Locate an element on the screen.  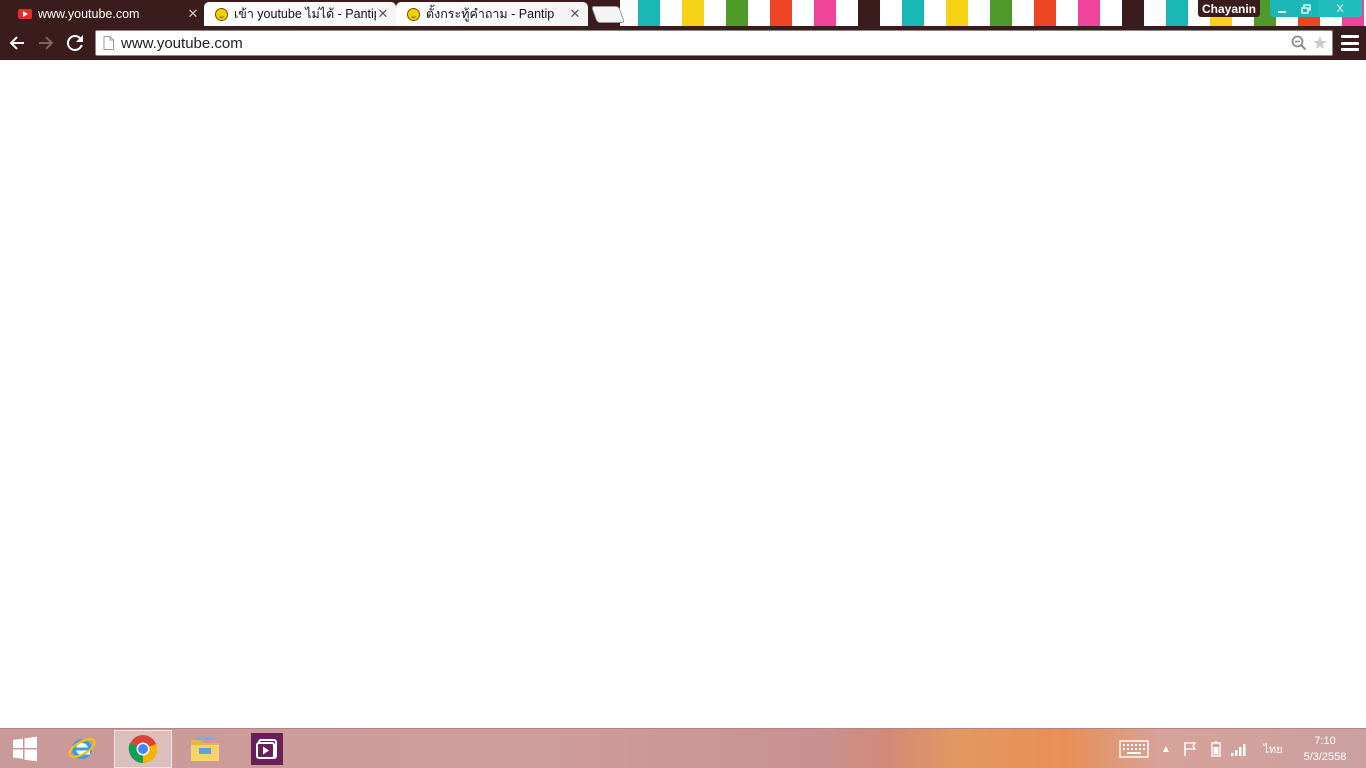
clock-time: 7:10 is located at coordinates (1325, 741).